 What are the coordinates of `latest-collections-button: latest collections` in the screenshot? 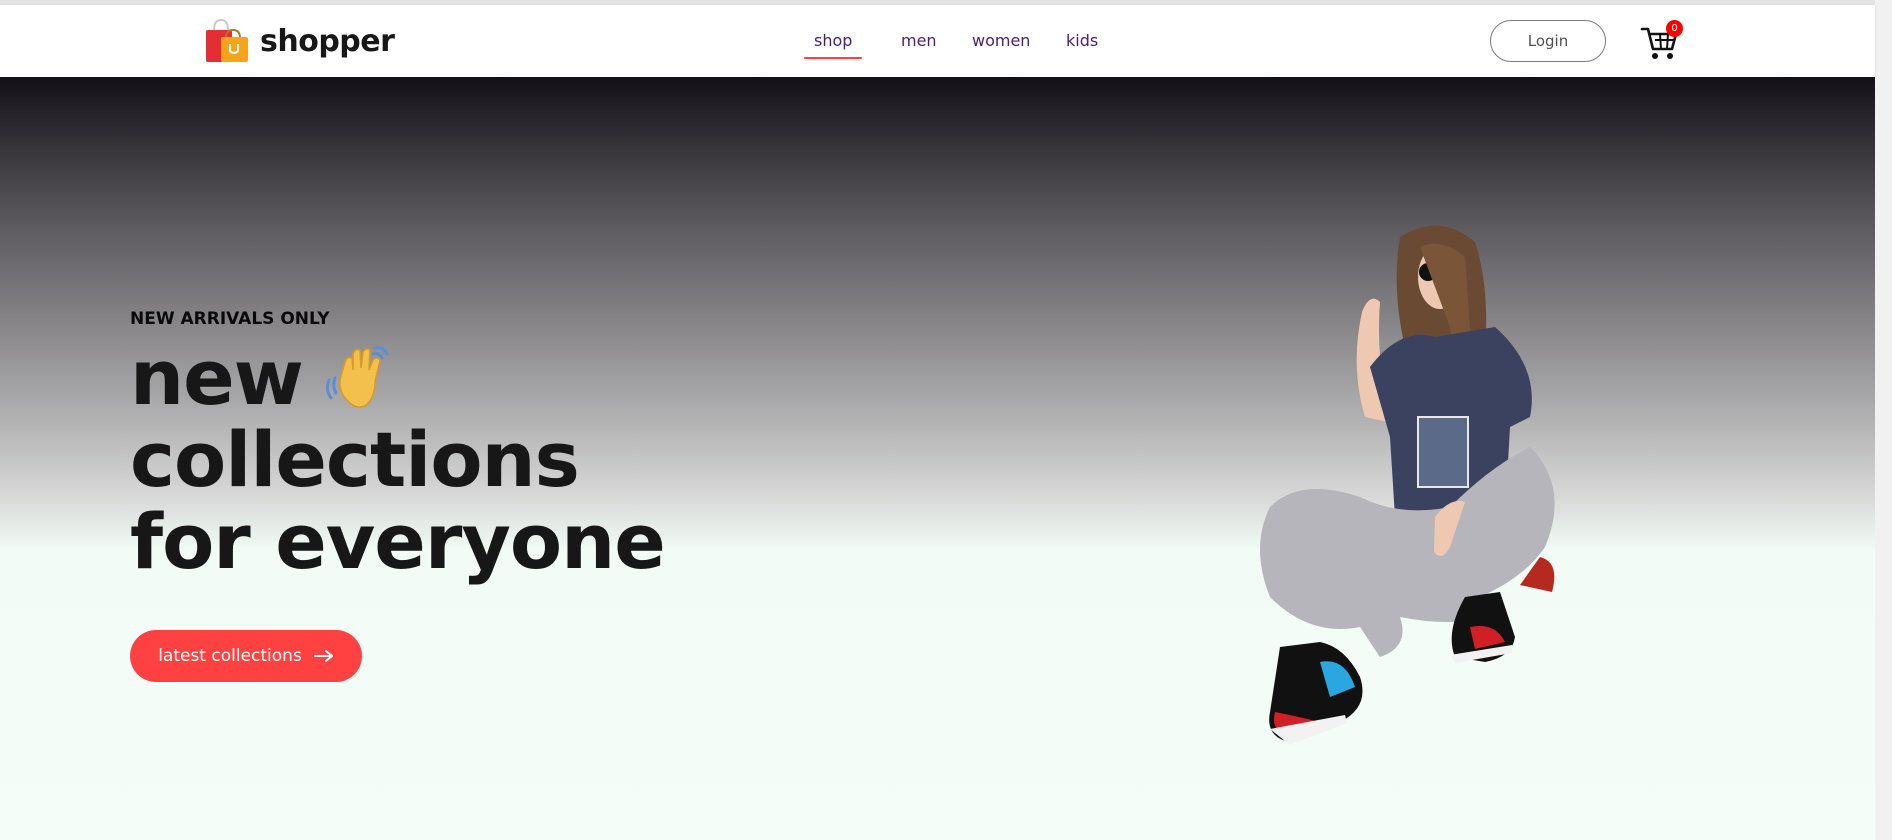 It's located at (246, 656).